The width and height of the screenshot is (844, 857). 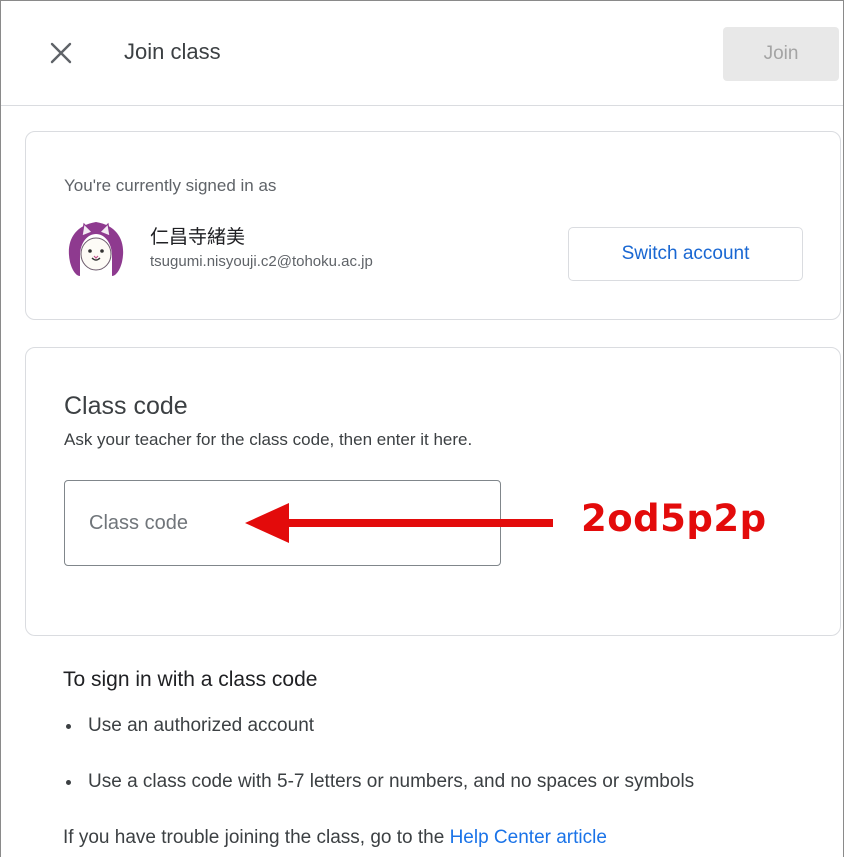 What do you see at coordinates (172, 51) in the screenshot?
I see `dialog-title: Join class` at bounding box center [172, 51].